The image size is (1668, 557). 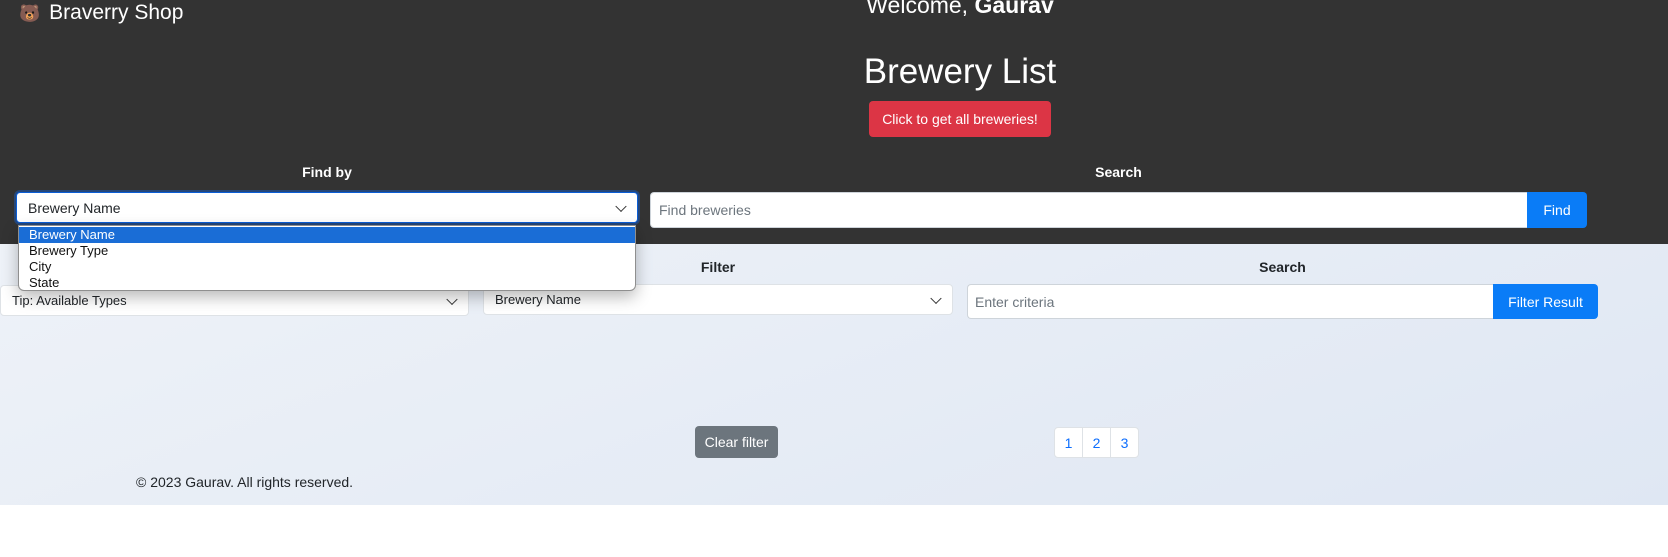 I want to click on get-all-breweries-button: Click to get all breweries!, so click(x=960, y=119).